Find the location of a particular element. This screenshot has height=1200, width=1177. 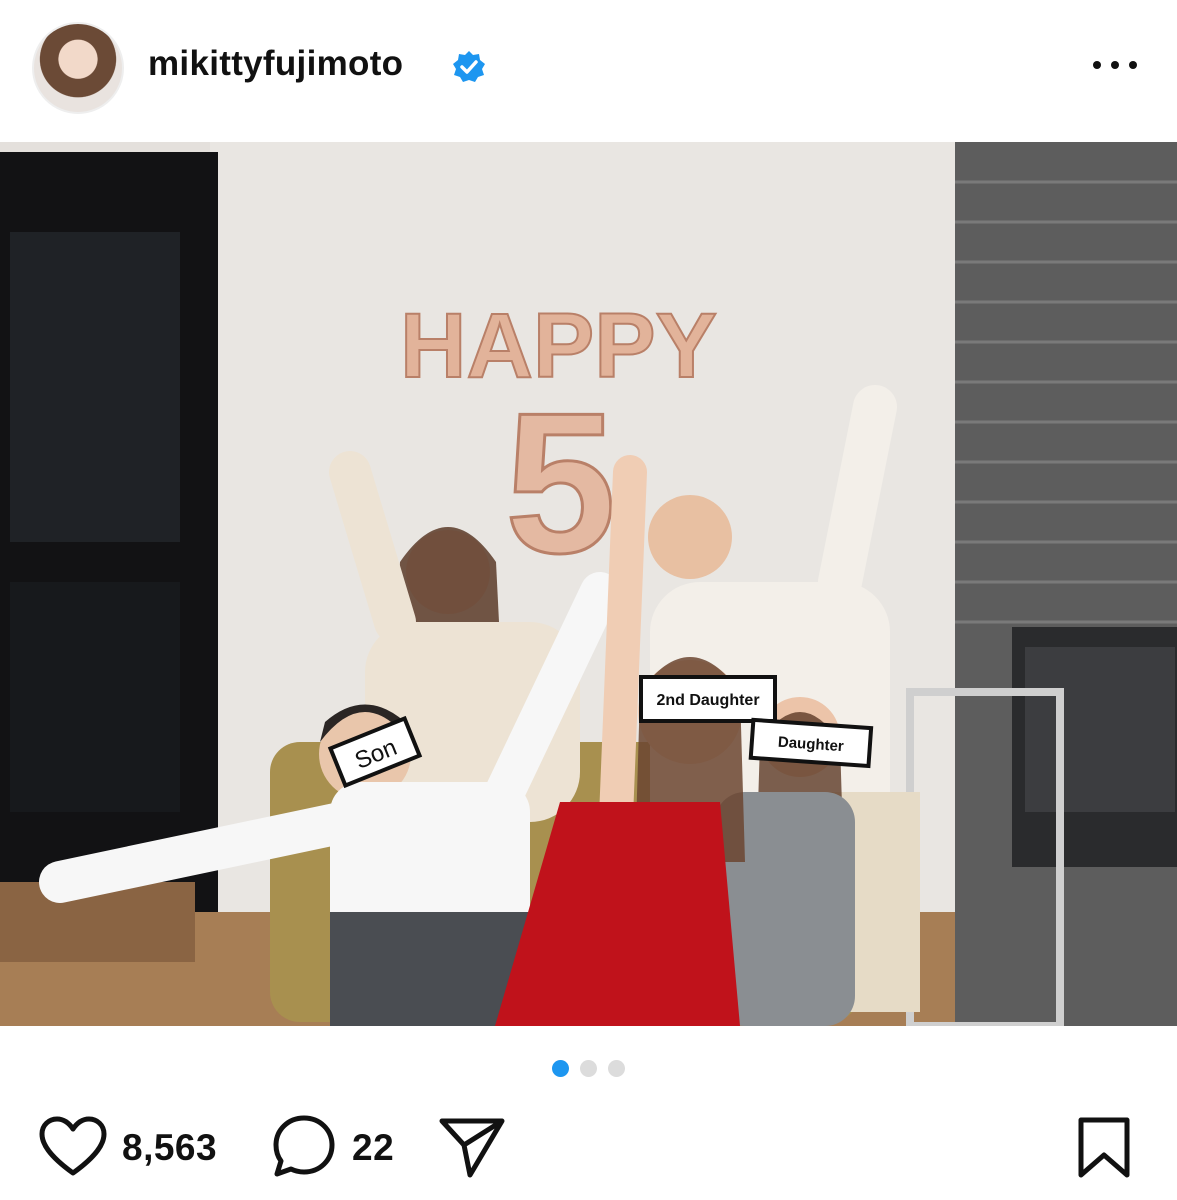

label-second-daughter: 2nd Daughter is located at coordinates (708, 699).